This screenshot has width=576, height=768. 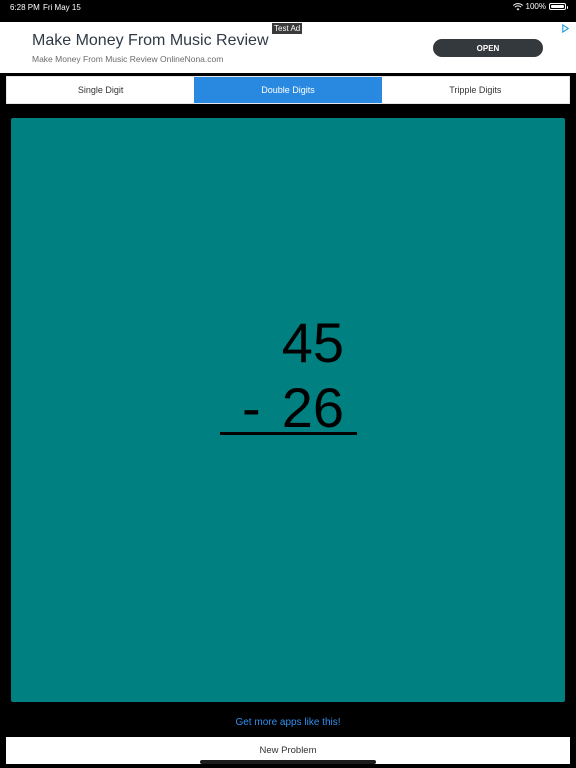 I want to click on battery-icon, so click(x=558, y=6).